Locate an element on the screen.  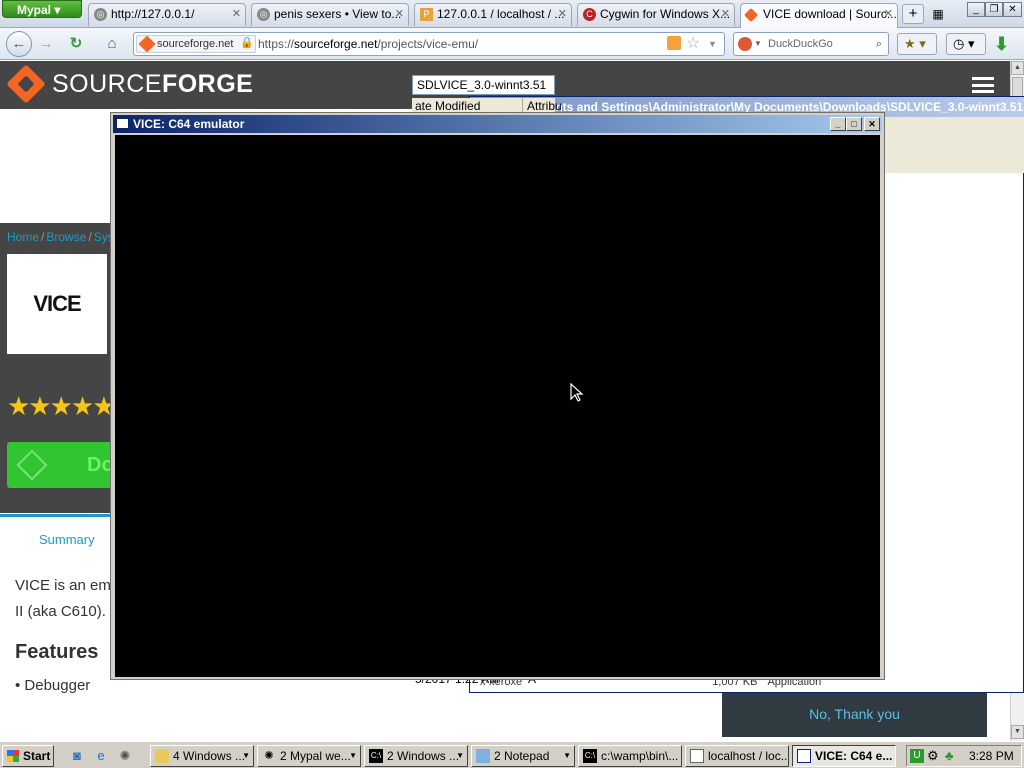
breadcrumb: Home / Browse / Sys is located at coordinates (60, 237).